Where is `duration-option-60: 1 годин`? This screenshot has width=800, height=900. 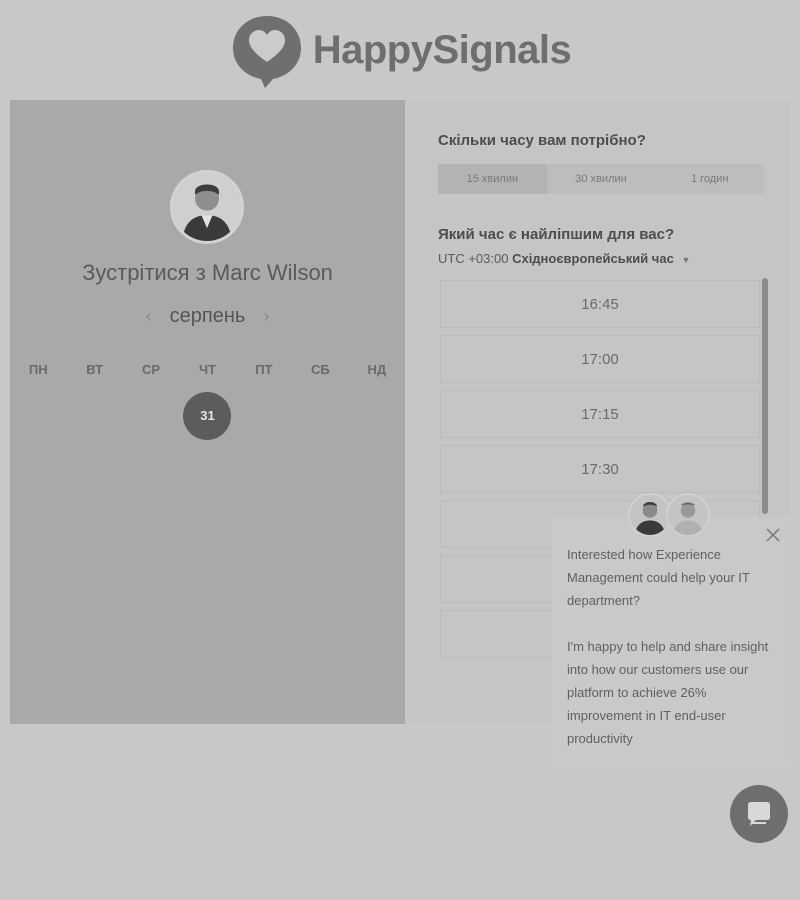 duration-option-60: 1 годин is located at coordinates (709, 179).